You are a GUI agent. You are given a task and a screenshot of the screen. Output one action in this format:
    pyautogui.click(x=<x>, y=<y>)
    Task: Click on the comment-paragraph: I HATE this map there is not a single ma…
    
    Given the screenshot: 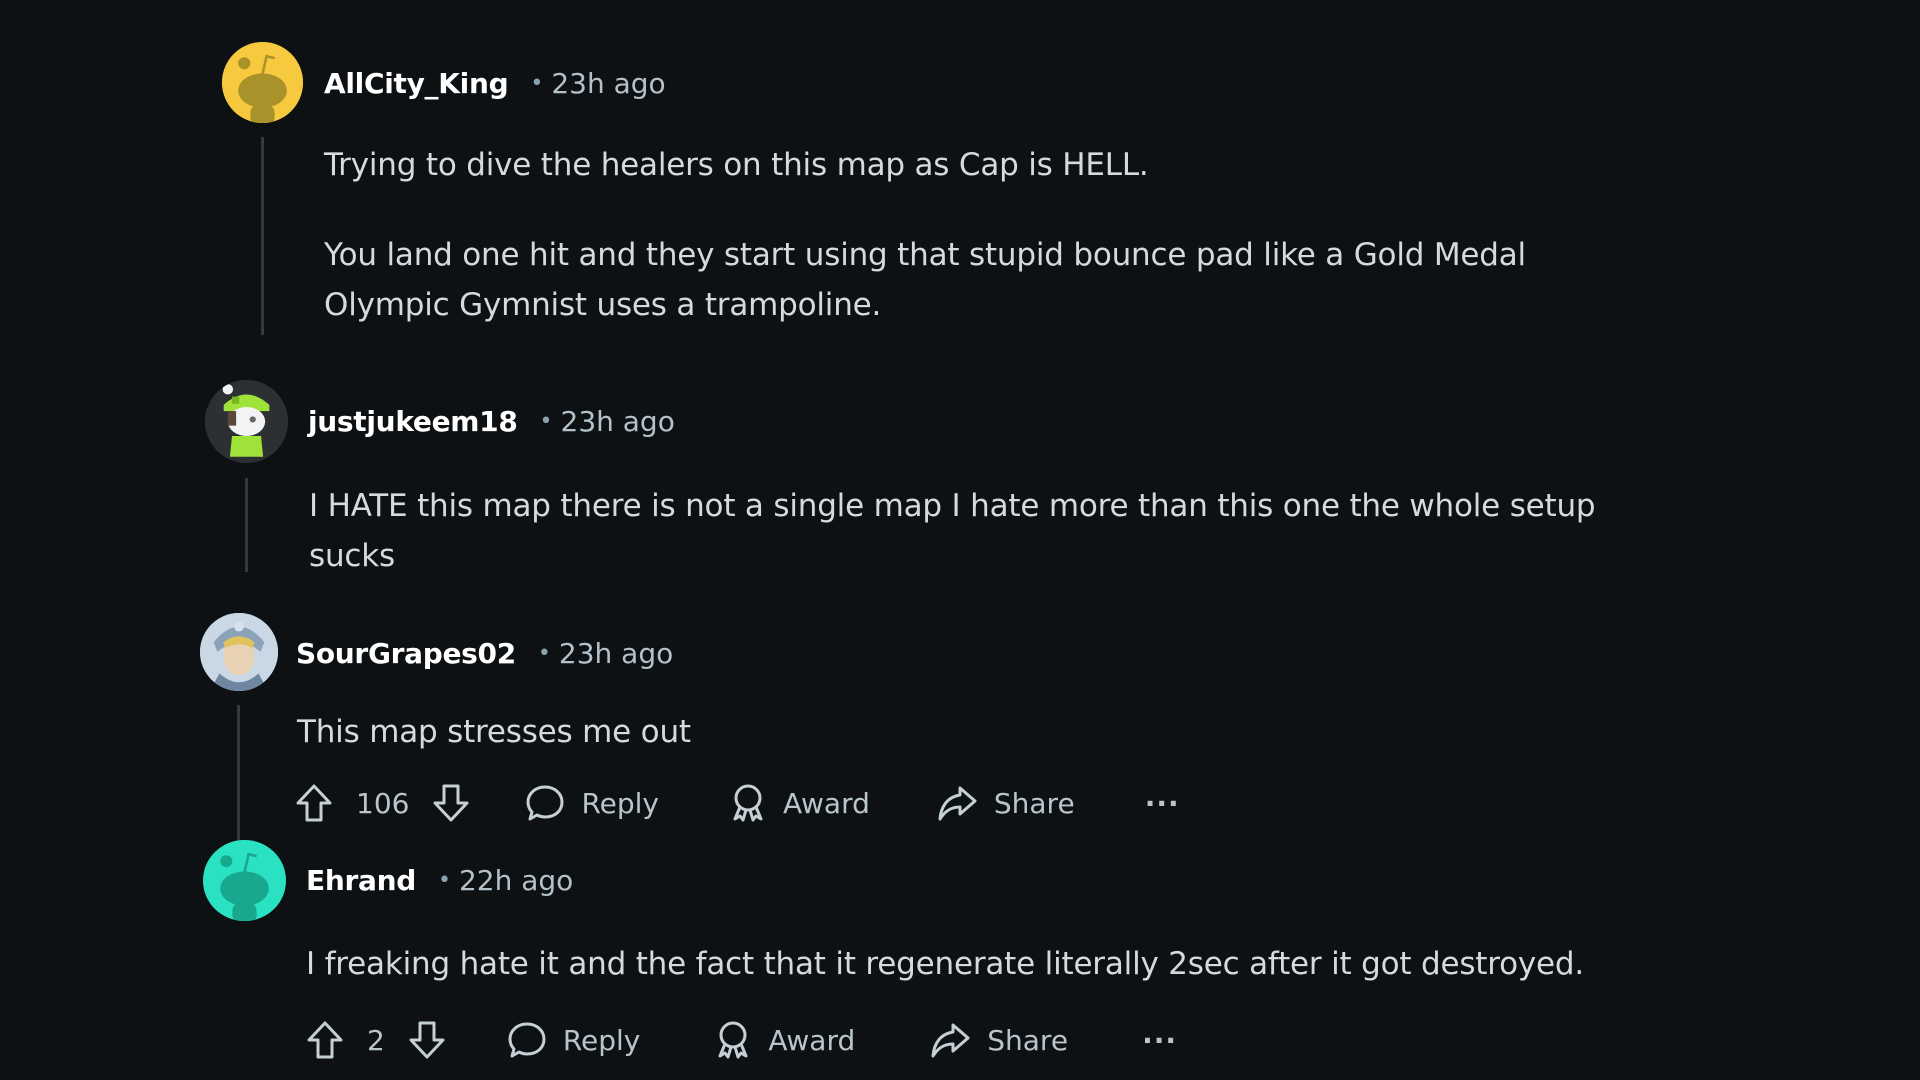 What is the action you would take?
    pyautogui.click(x=952, y=531)
    